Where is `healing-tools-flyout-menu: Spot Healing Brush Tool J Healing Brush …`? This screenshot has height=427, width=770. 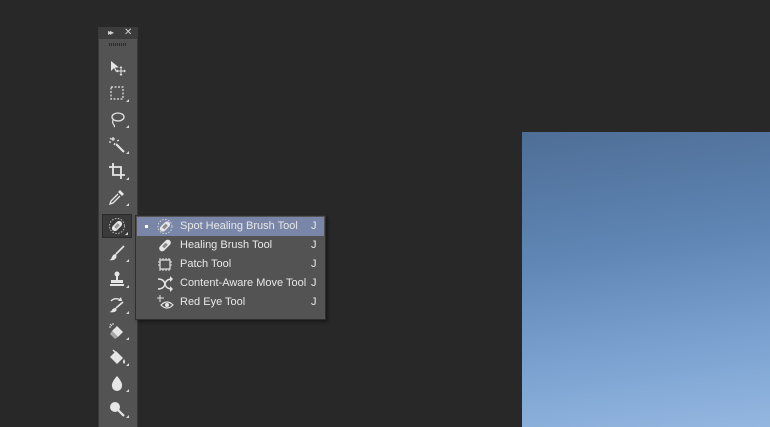 healing-tools-flyout-menu: Spot Healing Brush Tool J Healing Brush … is located at coordinates (230, 267).